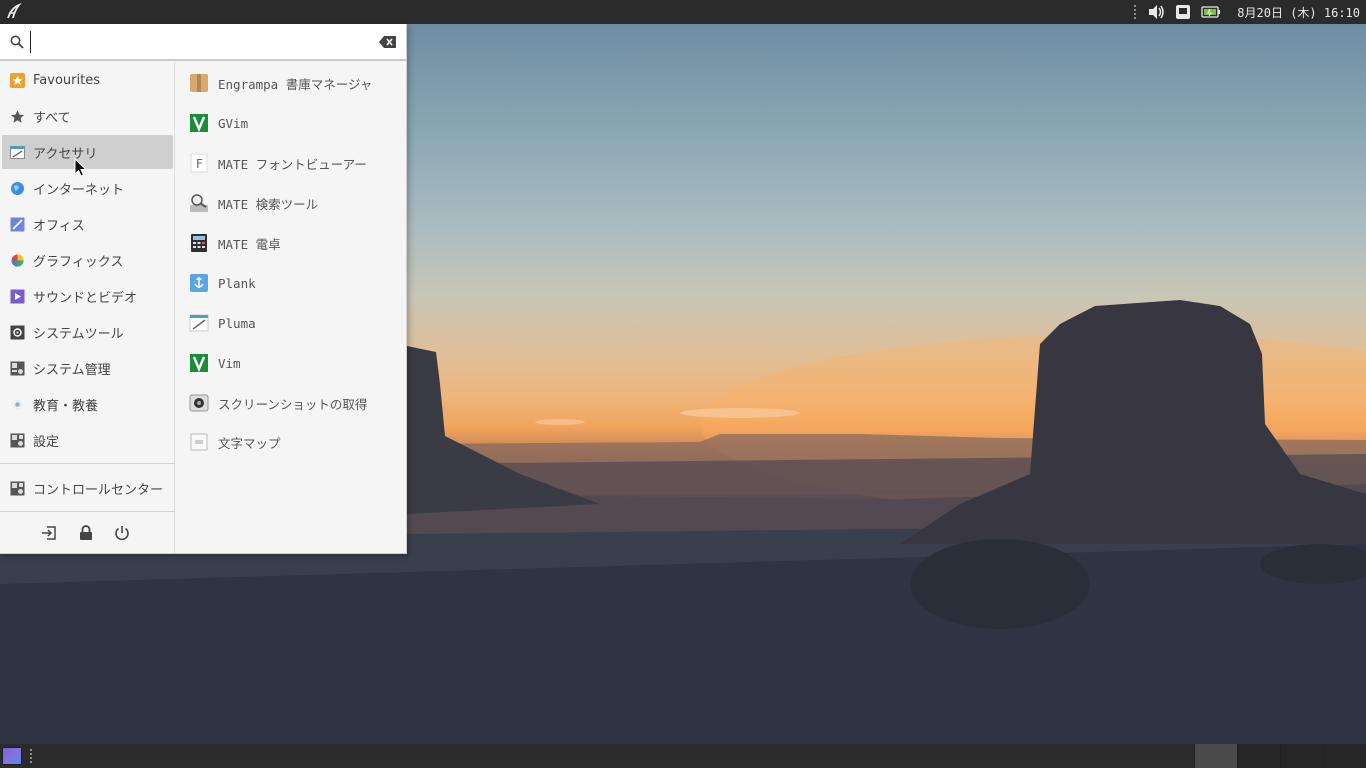 The width and height of the screenshot is (1366, 768). Describe the element at coordinates (98, 490) in the screenshot. I see `control-center-label: コントロールセンター` at that location.